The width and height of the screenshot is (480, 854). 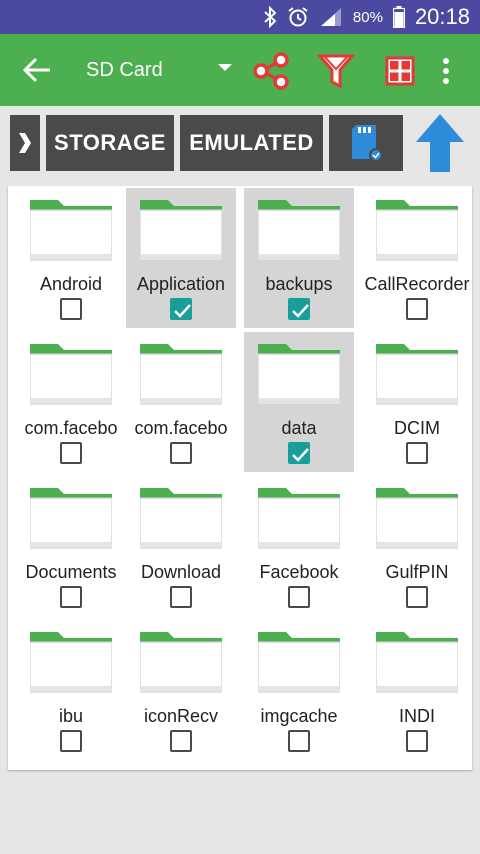 I want to click on battery-percent: 80%, so click(x=367, y=17).